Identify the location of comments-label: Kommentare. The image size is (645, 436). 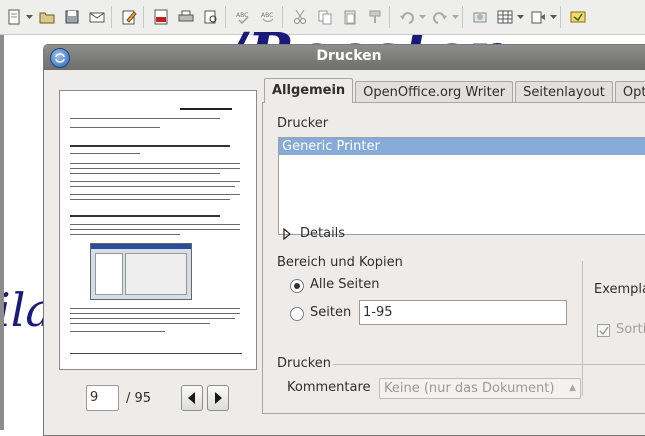
(329, 387).